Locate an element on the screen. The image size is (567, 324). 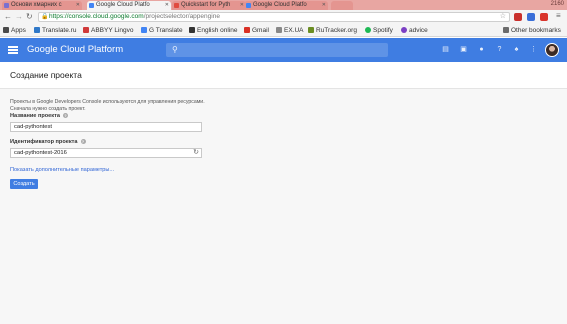
reload-icon: ↻ is located at coordinates (29, 17).